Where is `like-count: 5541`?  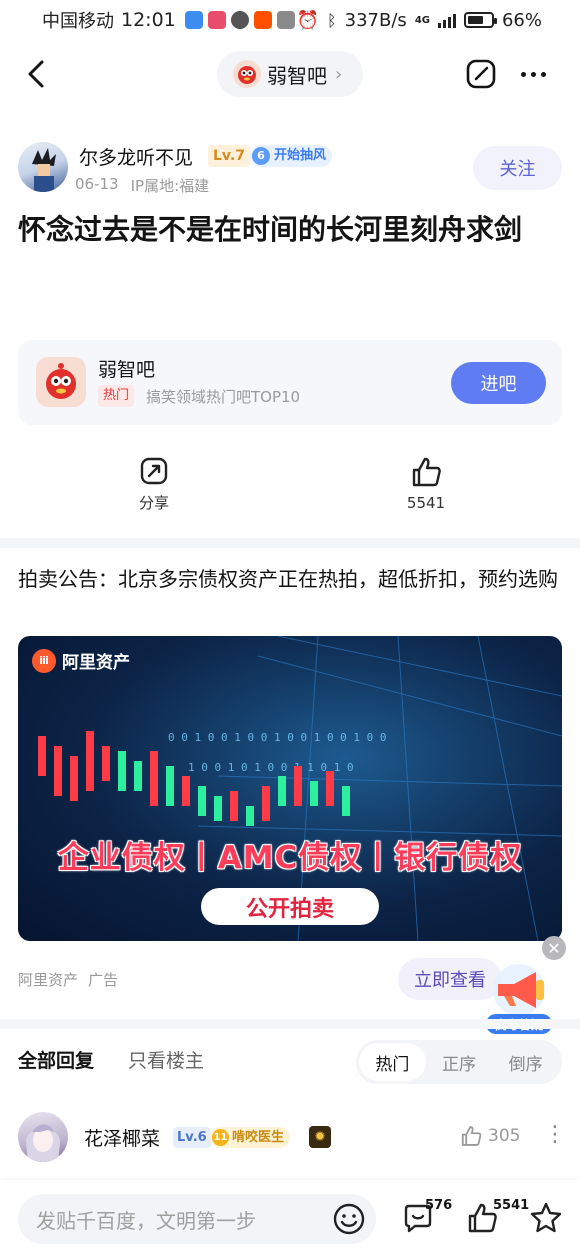
like-count: 5541 is located at coordinates (426, 503).